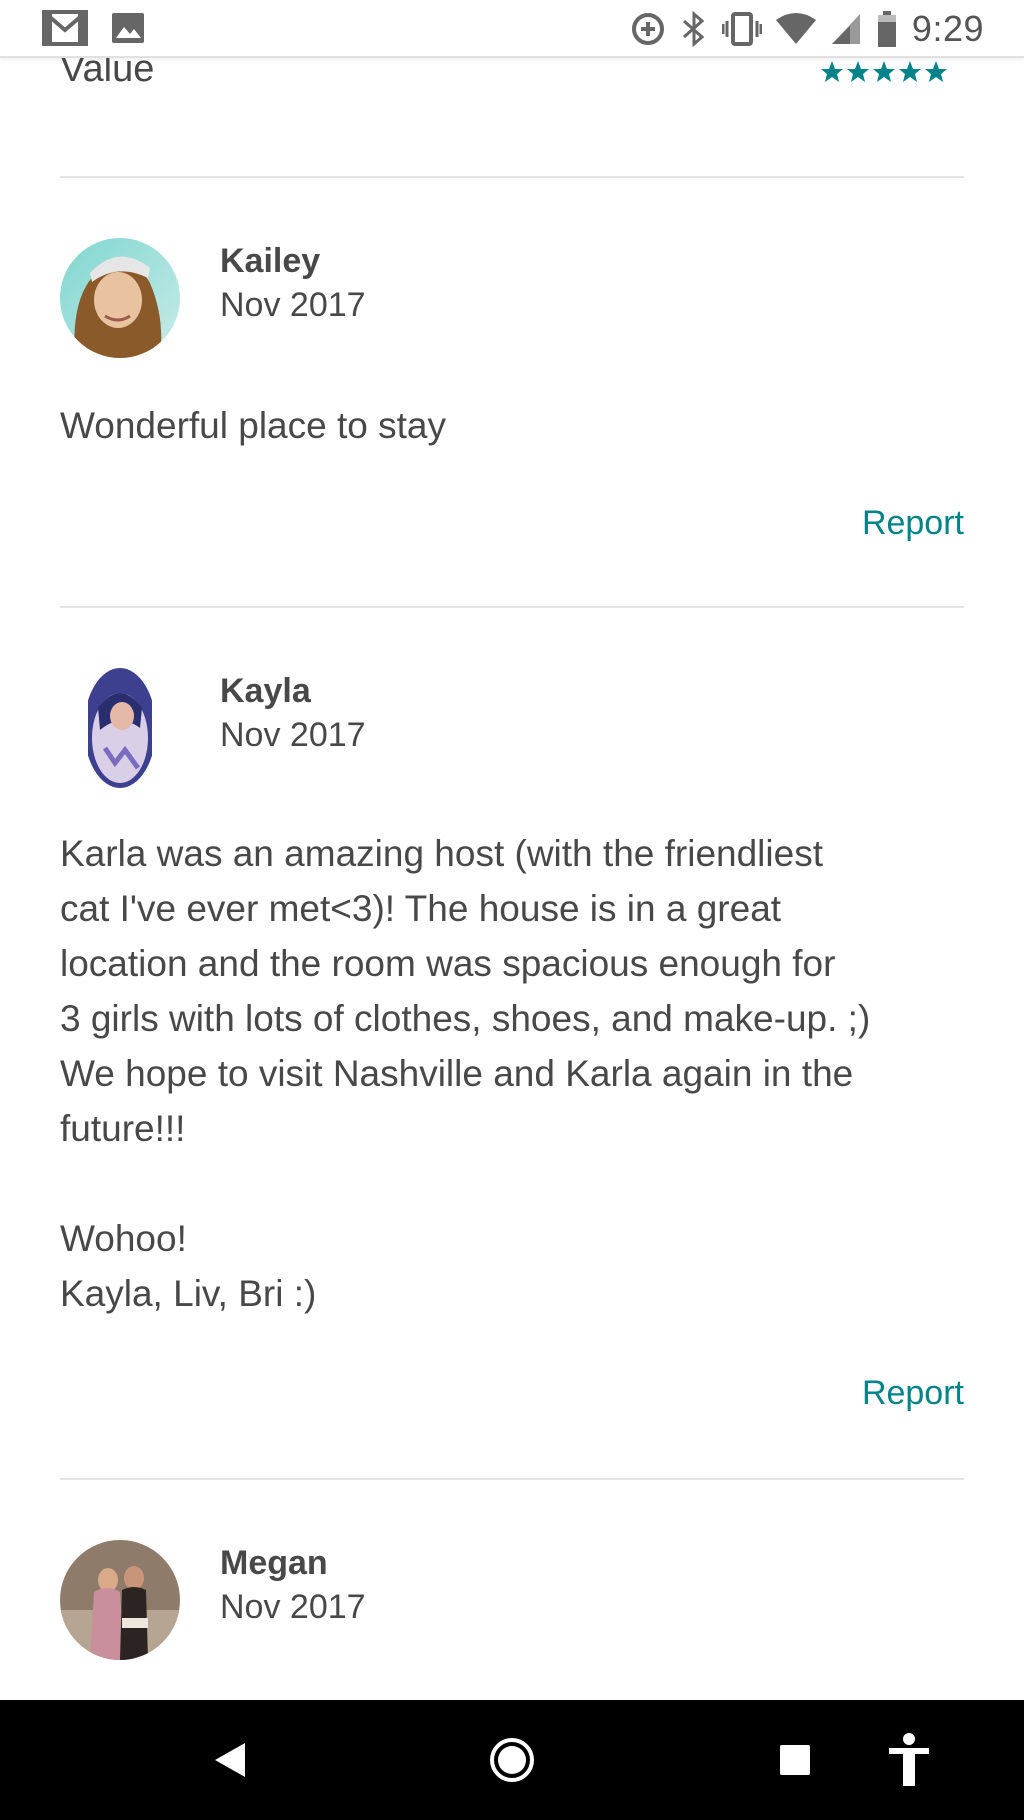 The width and height of the screenshot is (1024, 1820). Describe the element at coordinates (274, 1563) in the screenshot. I see `reviewer-name: Megan` at that location.